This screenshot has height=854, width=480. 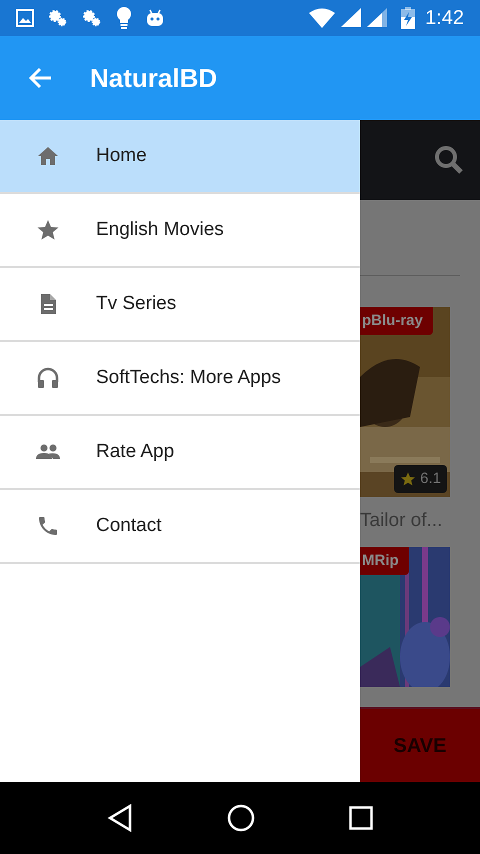 What do you see at coordinates (40, 78) in the screenshot?
I see `arrow-left-icon` at bounding box center [40, 78].